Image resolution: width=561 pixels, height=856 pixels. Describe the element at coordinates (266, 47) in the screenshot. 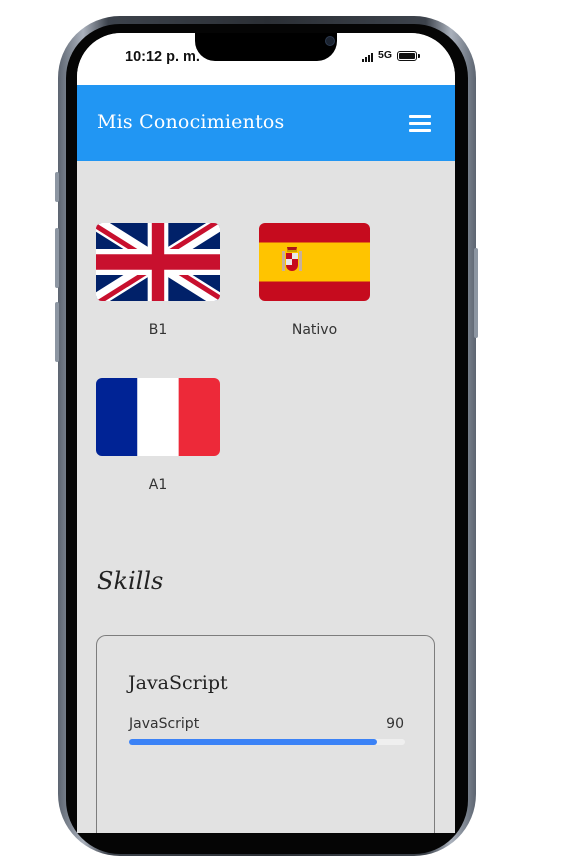

I see `notch` at that location.